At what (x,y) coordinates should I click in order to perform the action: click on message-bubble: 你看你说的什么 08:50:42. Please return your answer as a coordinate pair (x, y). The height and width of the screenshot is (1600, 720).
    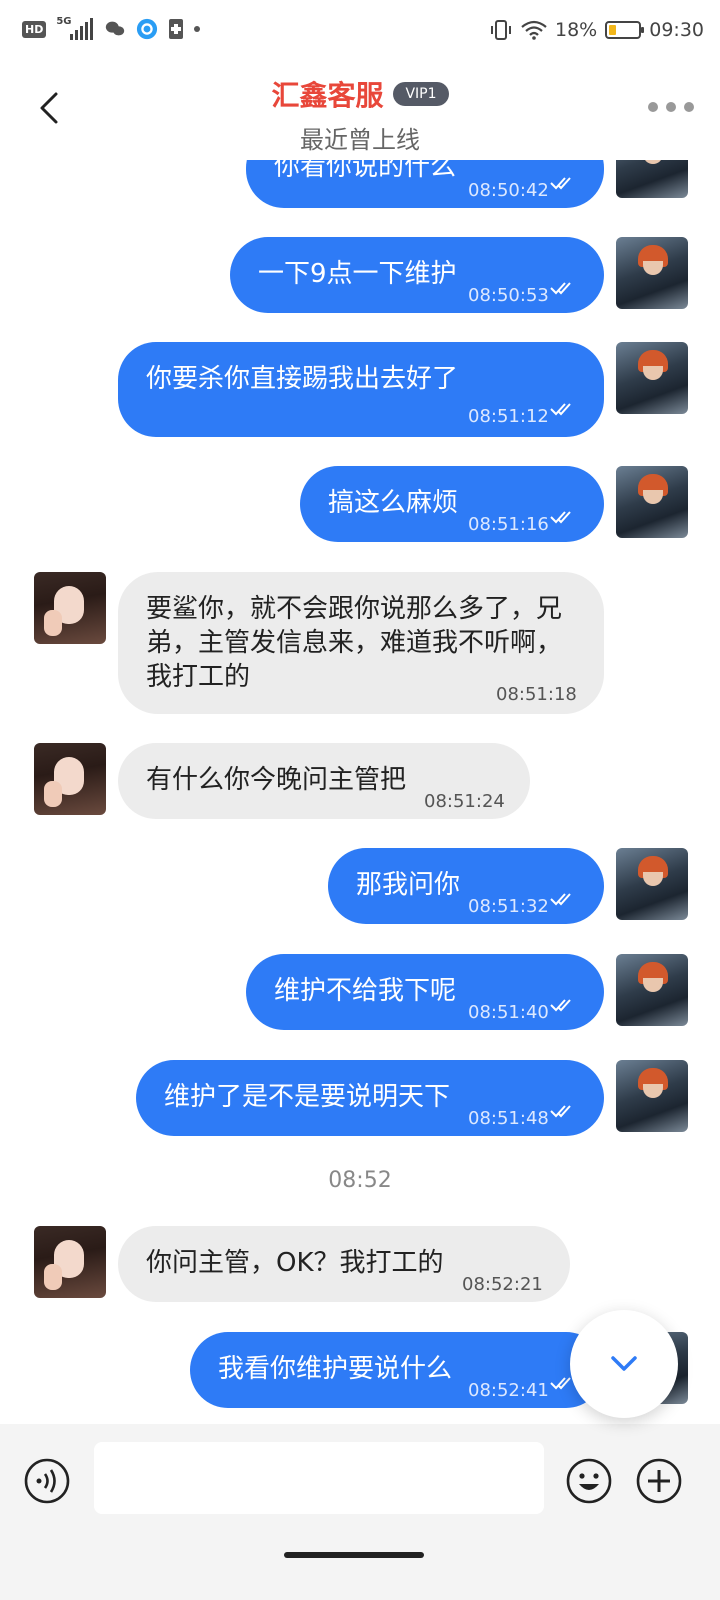
    Looking at the image, I should click on (425, 184).